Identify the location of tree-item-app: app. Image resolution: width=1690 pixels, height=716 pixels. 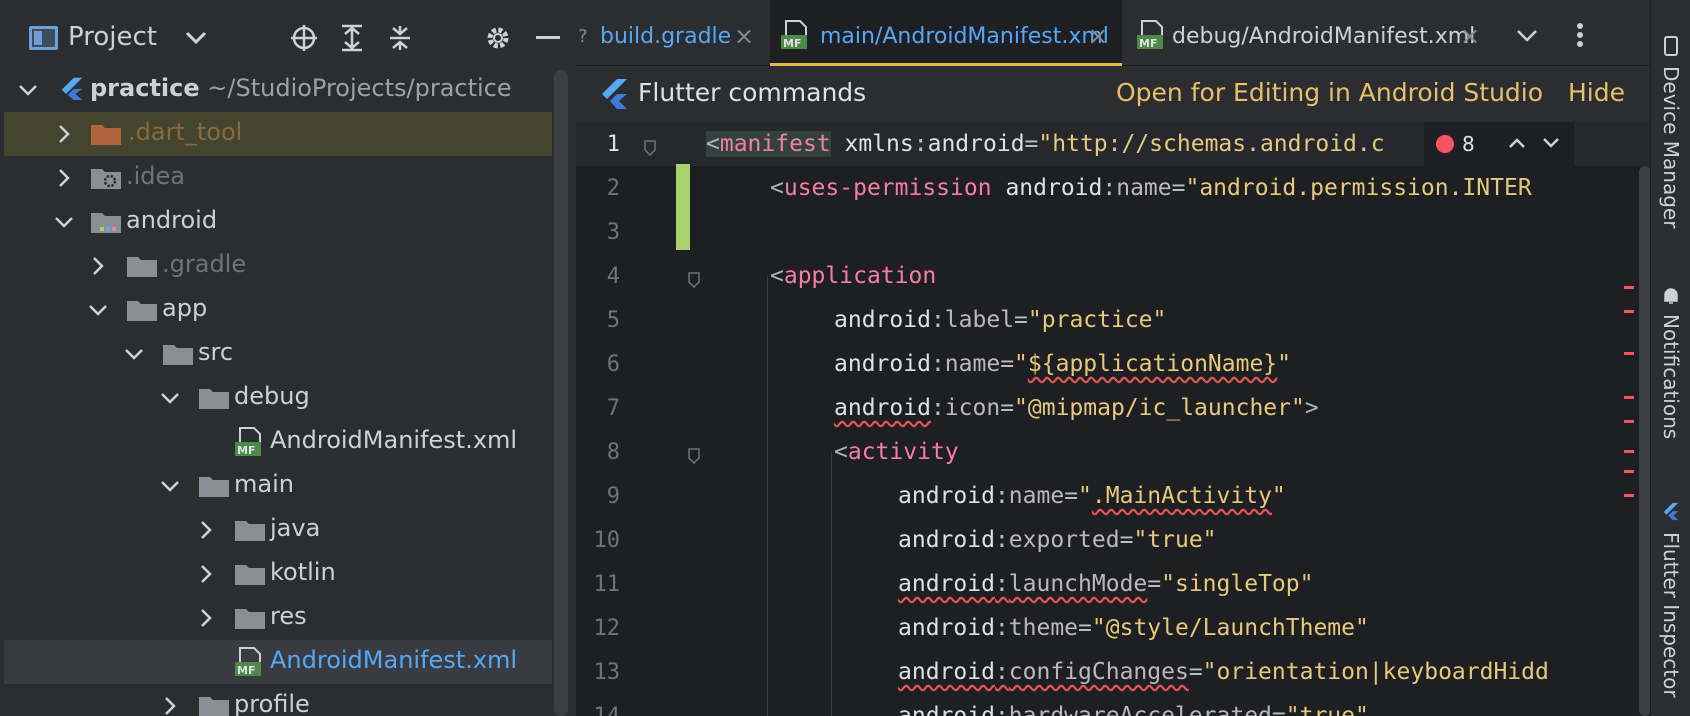
(274, 310).